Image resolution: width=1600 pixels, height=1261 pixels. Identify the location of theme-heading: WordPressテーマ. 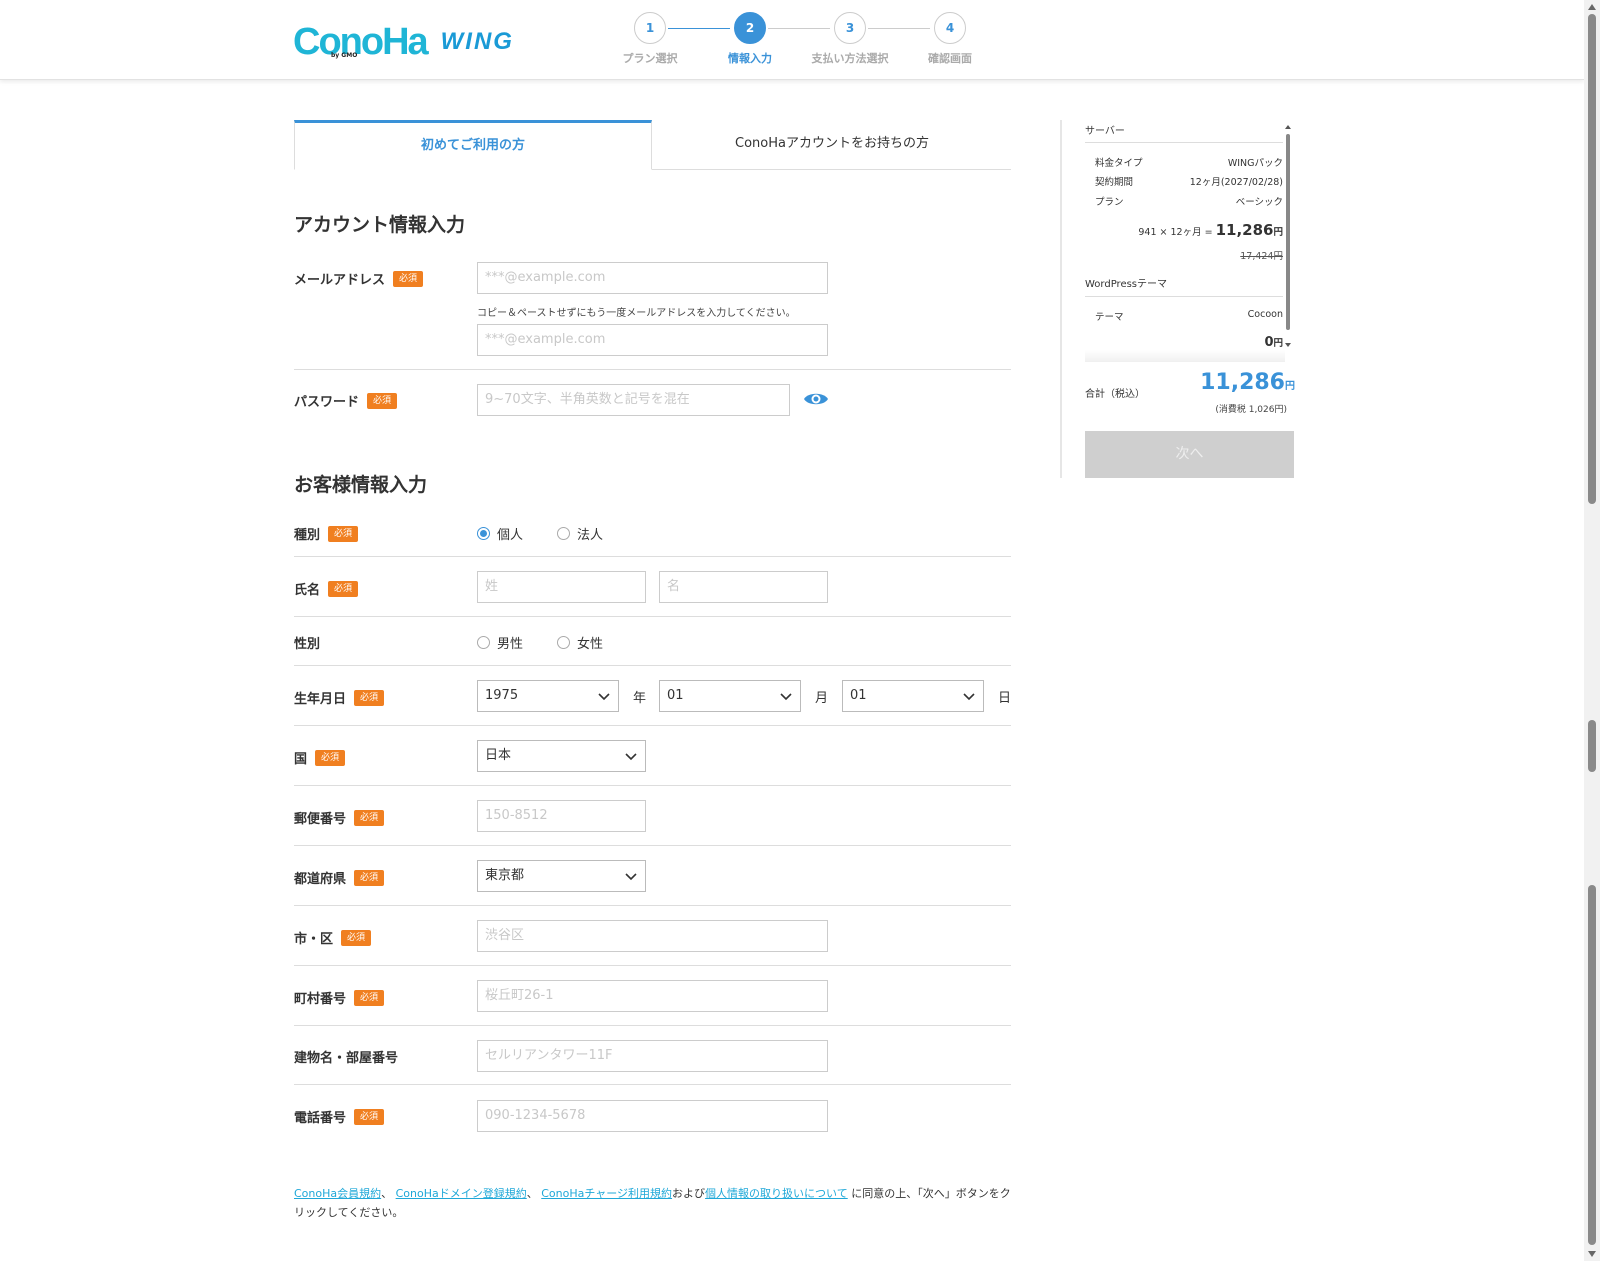
(1126, 284).